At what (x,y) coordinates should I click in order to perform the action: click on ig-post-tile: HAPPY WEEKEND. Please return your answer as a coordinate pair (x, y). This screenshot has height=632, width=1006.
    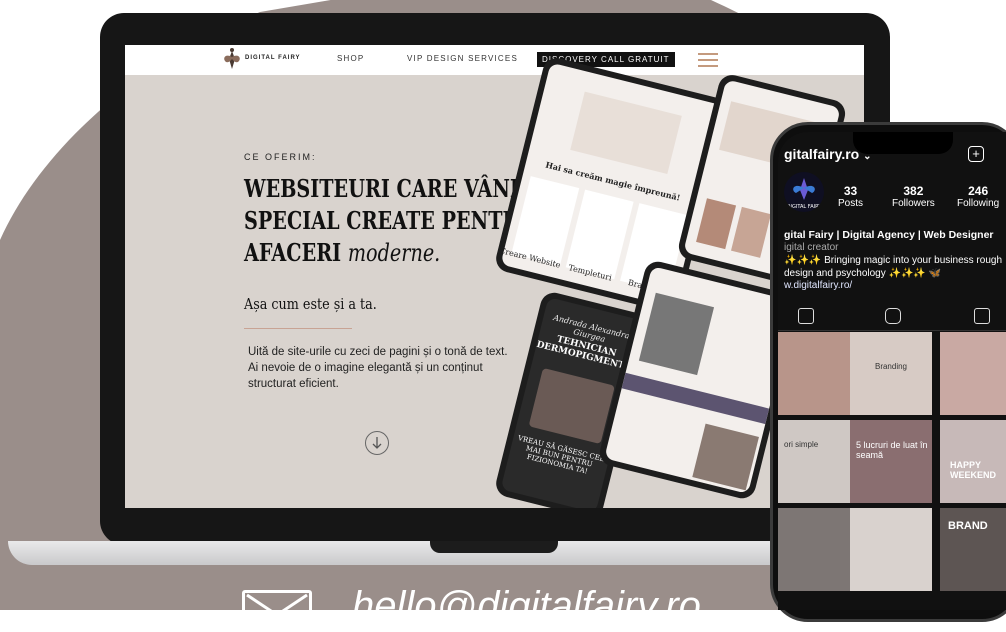
    Looking at the image, I should click on (973, 461).